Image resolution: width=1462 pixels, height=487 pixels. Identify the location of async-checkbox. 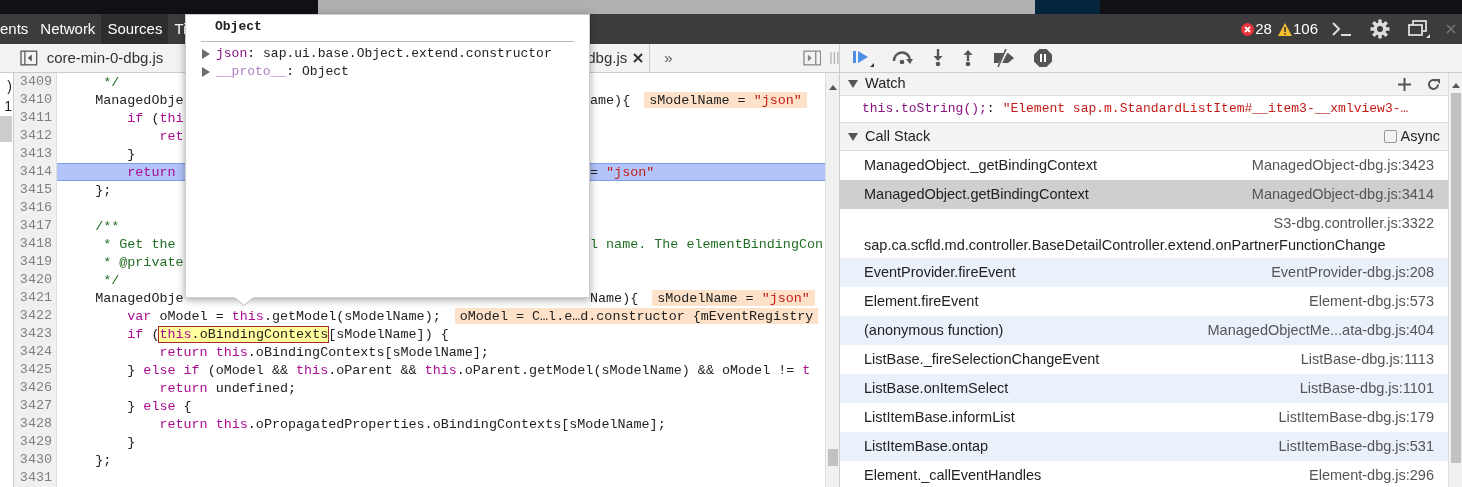
(1390, 136).